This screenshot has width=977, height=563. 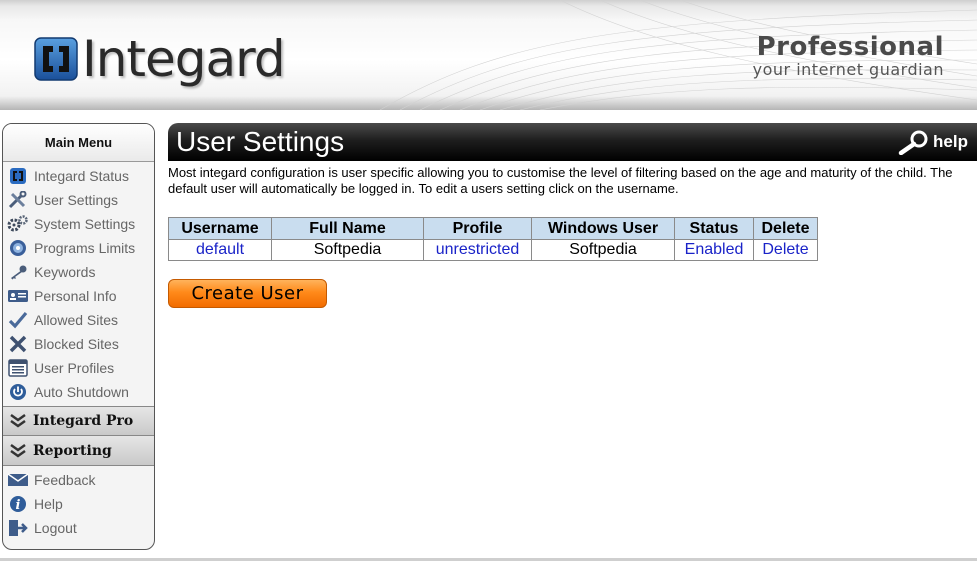 I want to click on bottom-menu-group: Feedback i Help Logout, so click(x=78, y=504).